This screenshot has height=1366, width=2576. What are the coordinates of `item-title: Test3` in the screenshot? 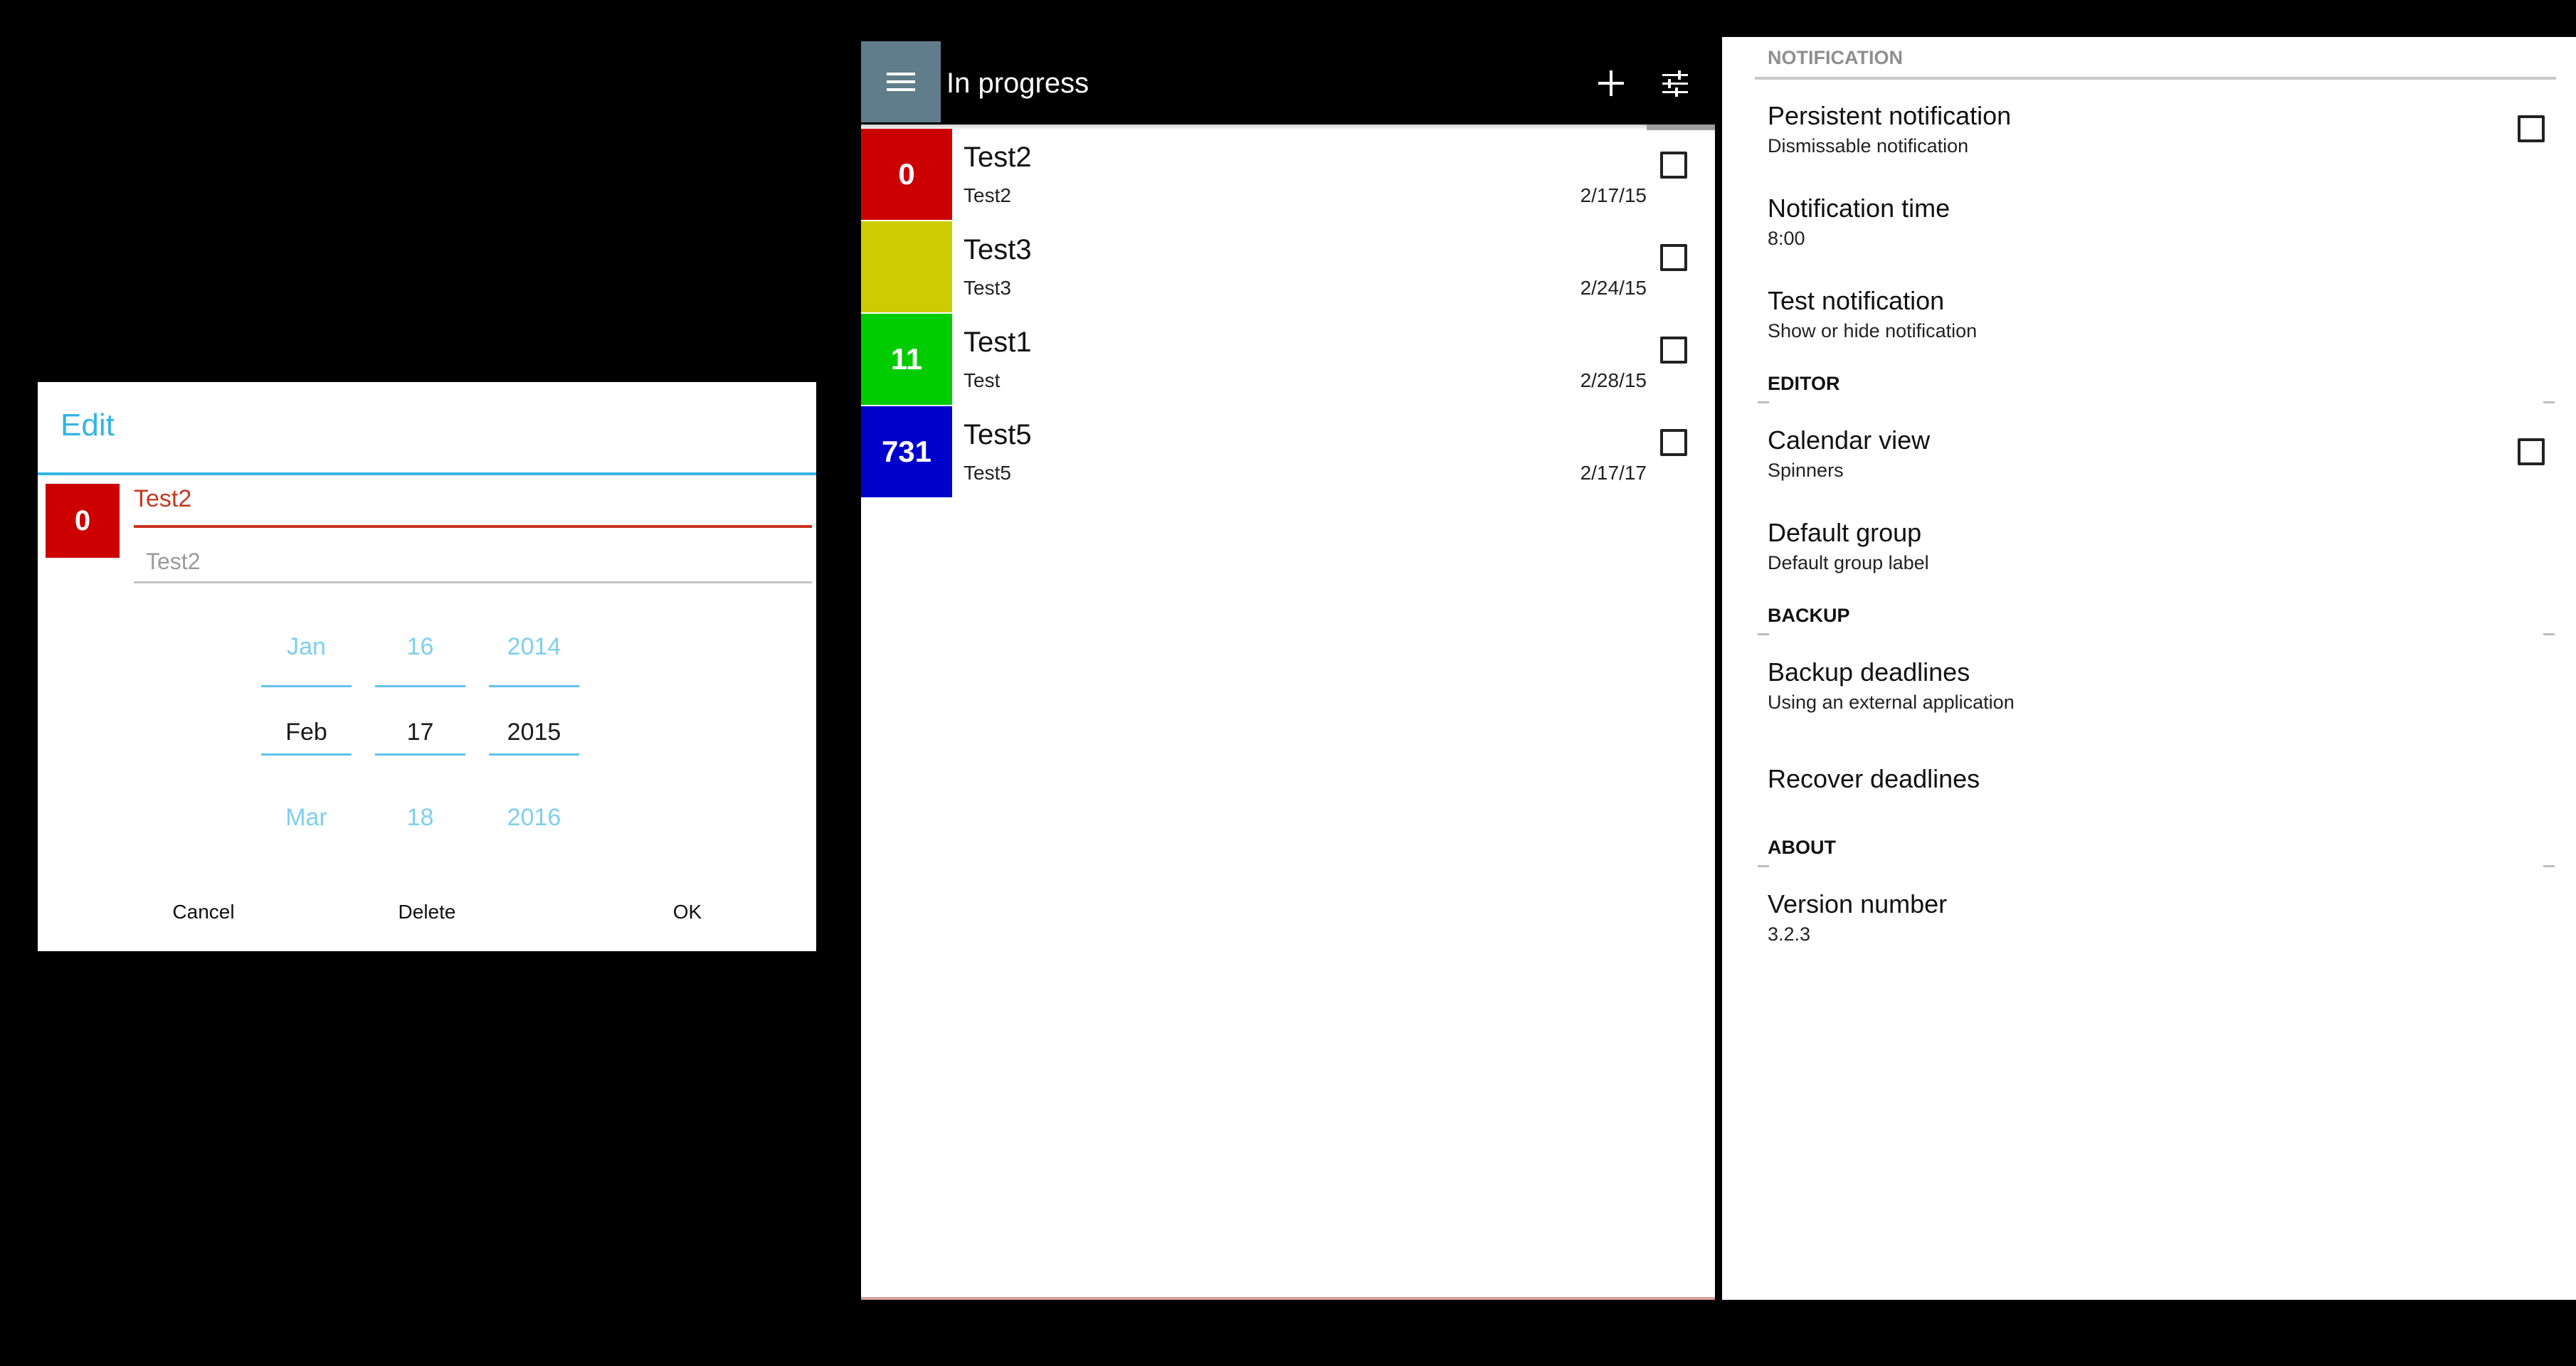 It's located at (998, 249).